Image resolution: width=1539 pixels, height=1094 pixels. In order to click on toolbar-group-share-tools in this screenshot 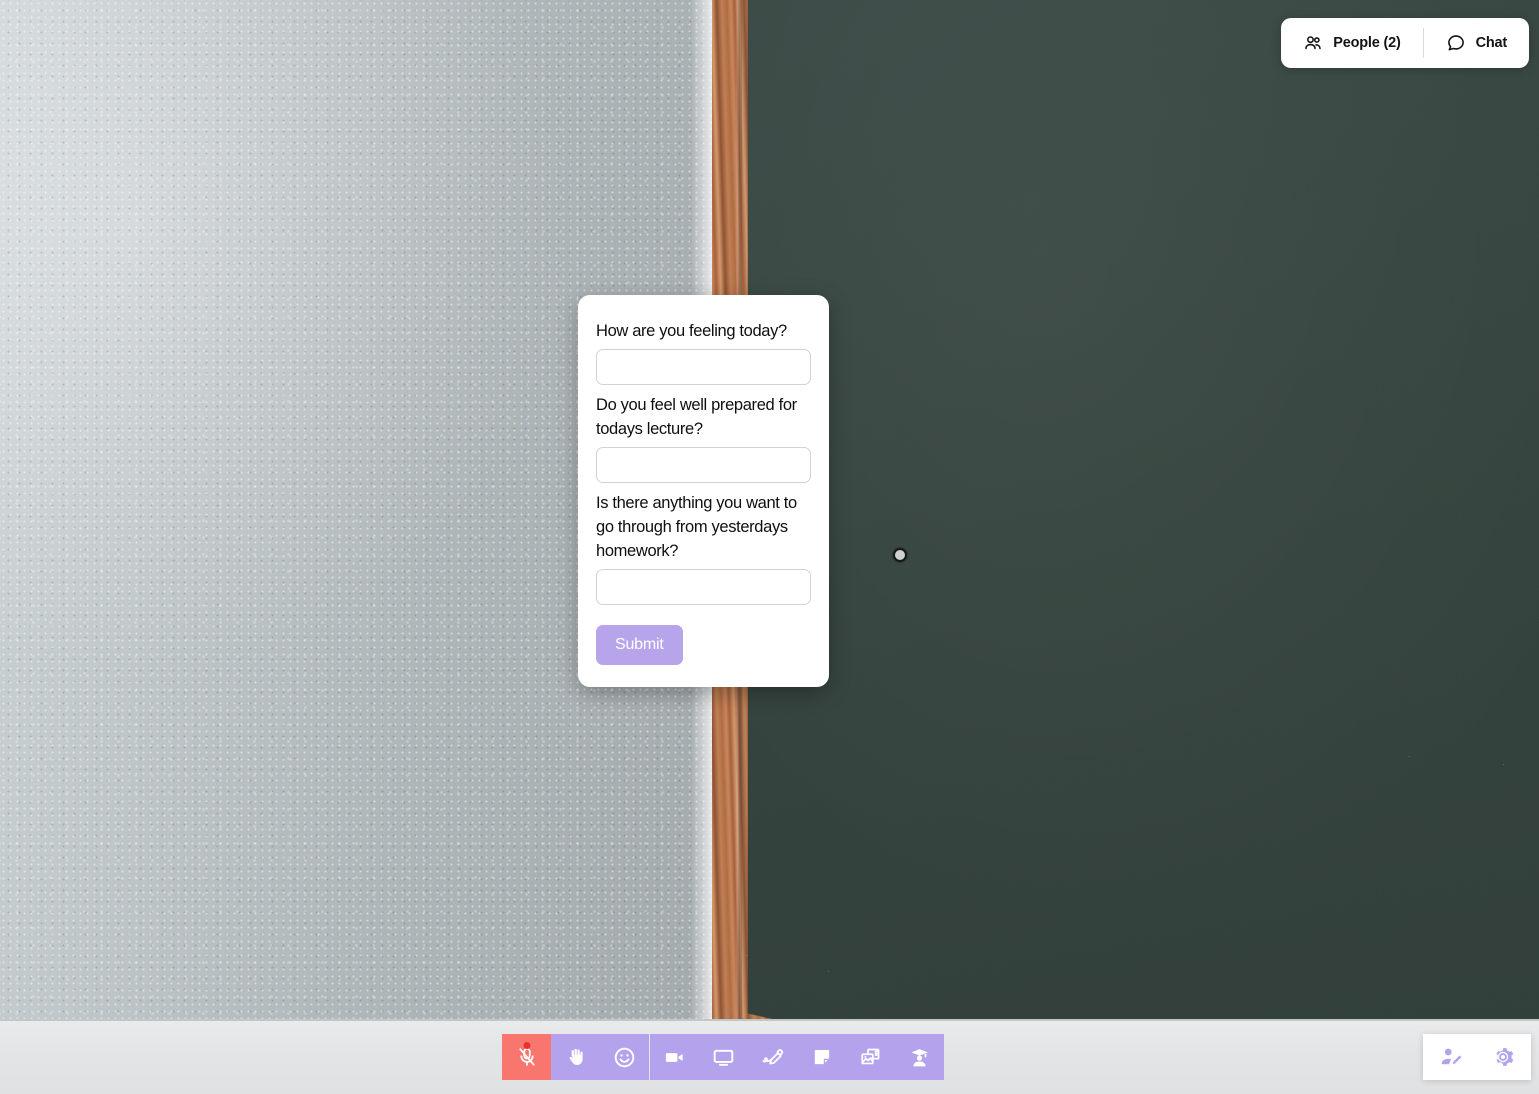, I will do `click(772, 1057)`.